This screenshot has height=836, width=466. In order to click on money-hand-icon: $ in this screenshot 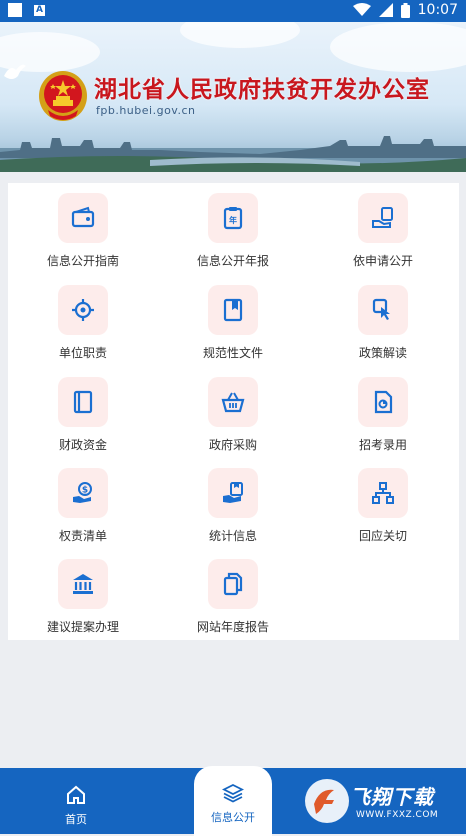, I will do `click(82, 492)`.